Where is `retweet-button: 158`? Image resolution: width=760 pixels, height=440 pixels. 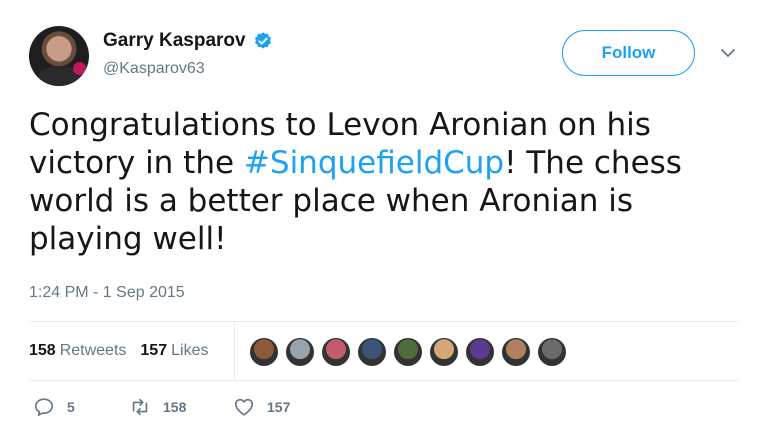
retweet-button: 158 is located at coordinates (181, 407).